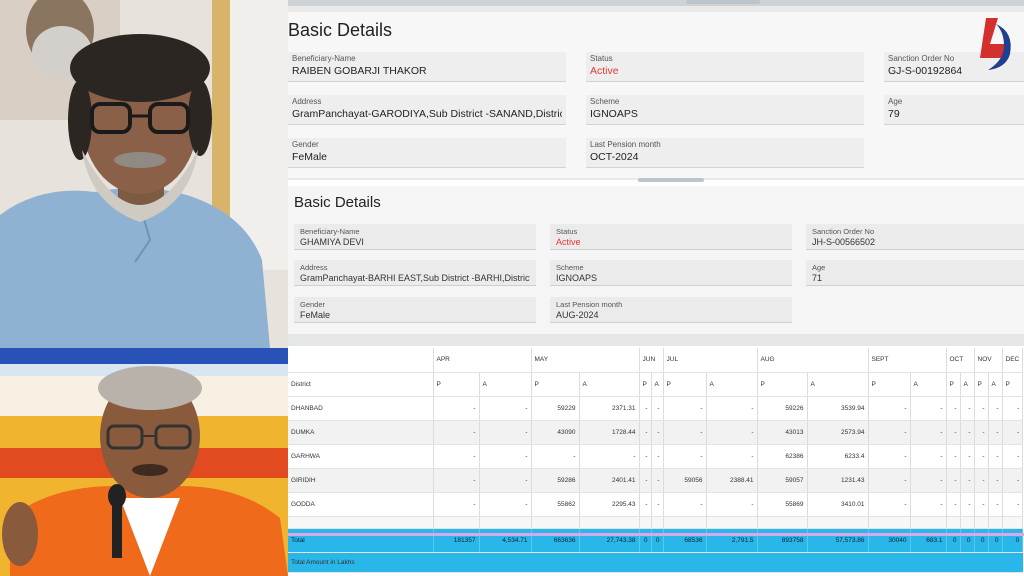 This screenshot has height=576, width=1024. What do you see at coordinates (838, 540) in the screenshot?
I see `total-cell: 57,573.86` at bounding box center [838, 540].